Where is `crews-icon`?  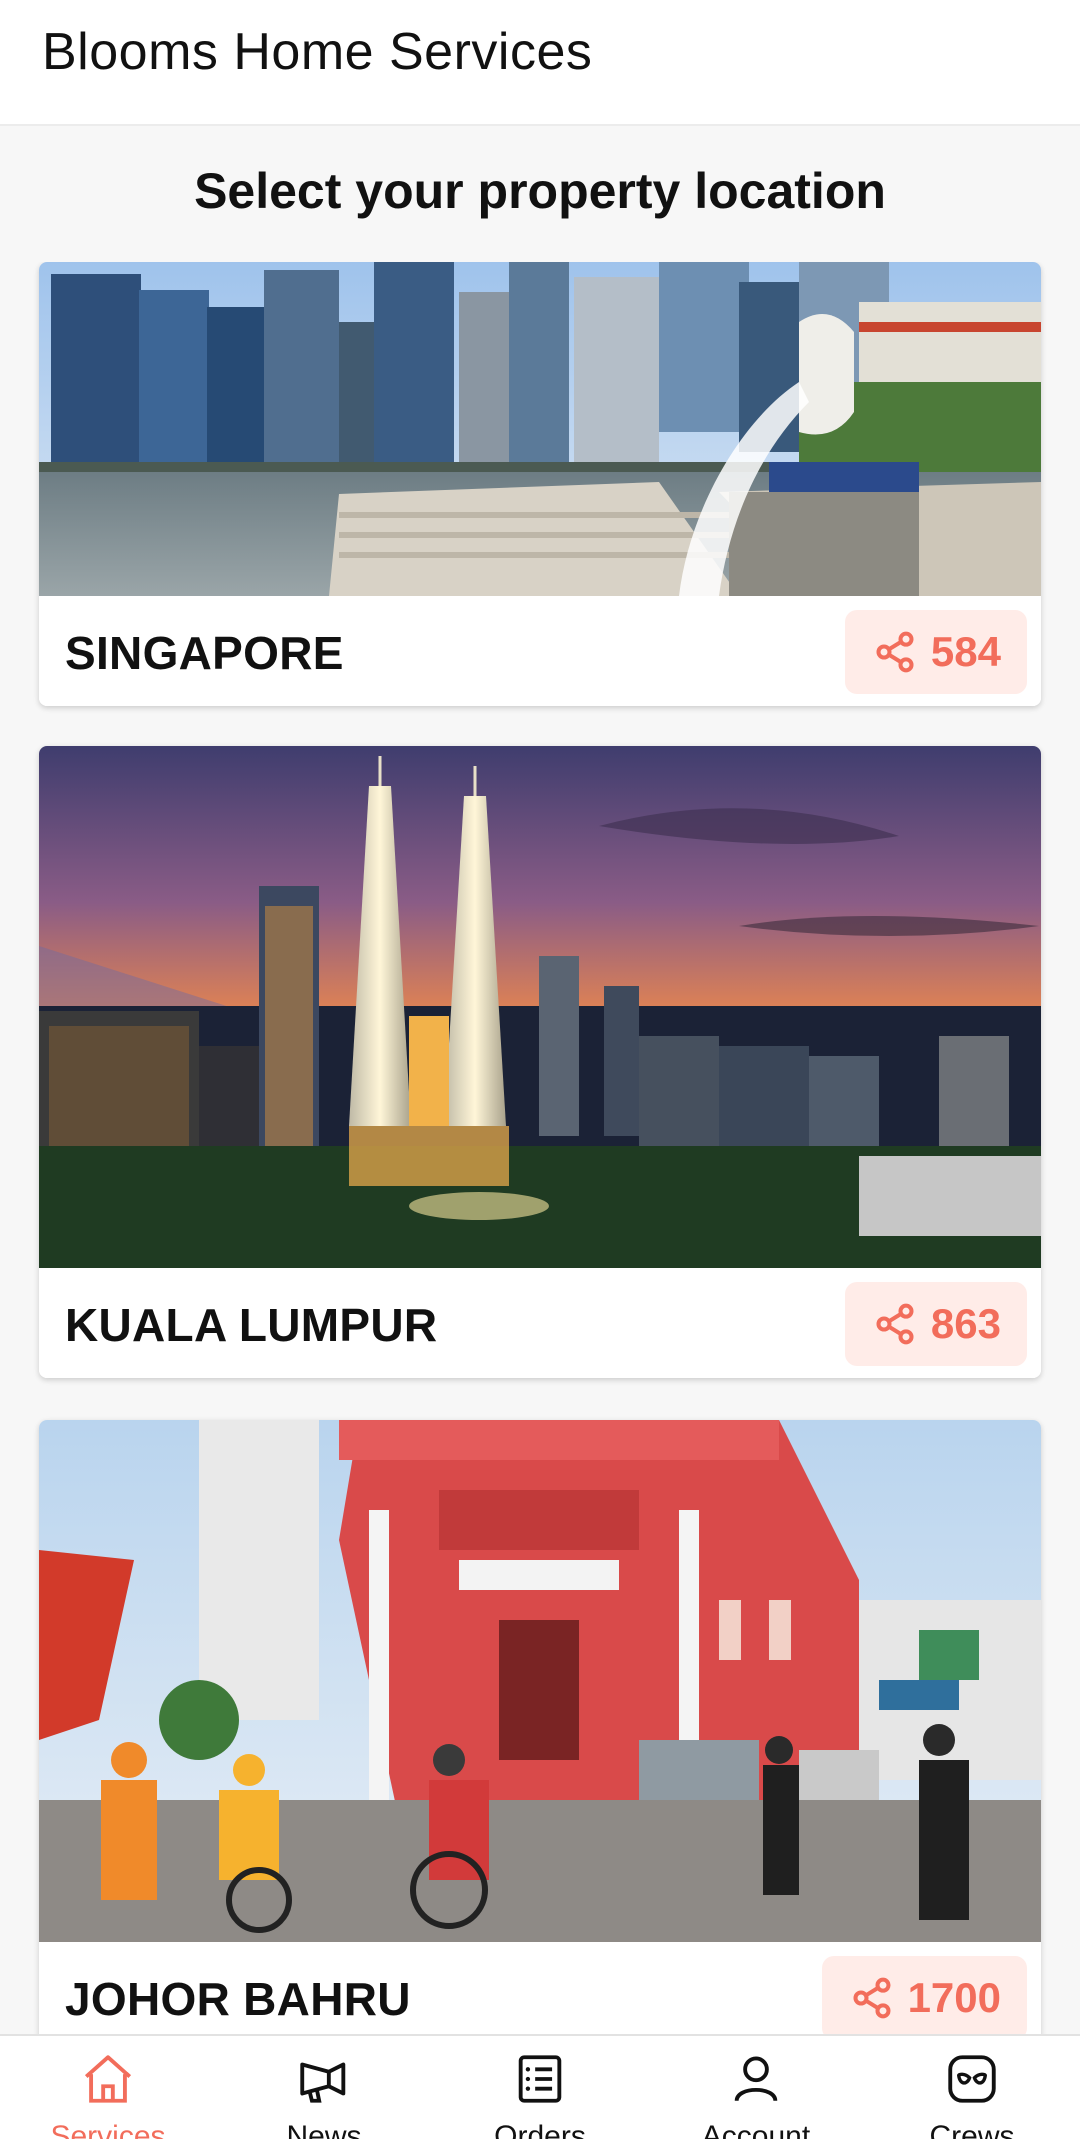 crews-icon is located at coordinates (972, 2079).